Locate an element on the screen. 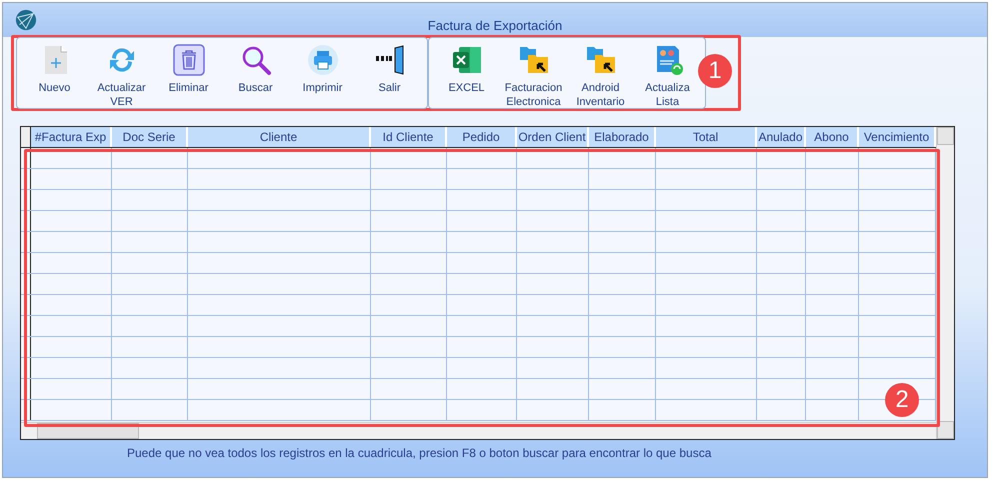  toolbar-button: EXCEL is located at coordinates (466, 73).